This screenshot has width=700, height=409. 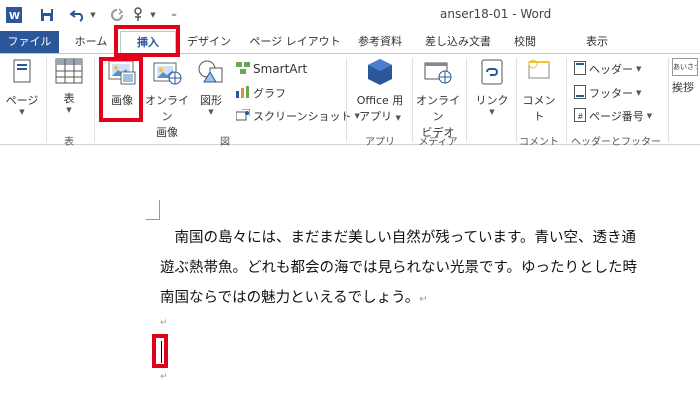 What do you see at coordinates (492, 112) in the screenshot?
I see `link-dropdown-icon: ▼` at bounding box center [492, 112].